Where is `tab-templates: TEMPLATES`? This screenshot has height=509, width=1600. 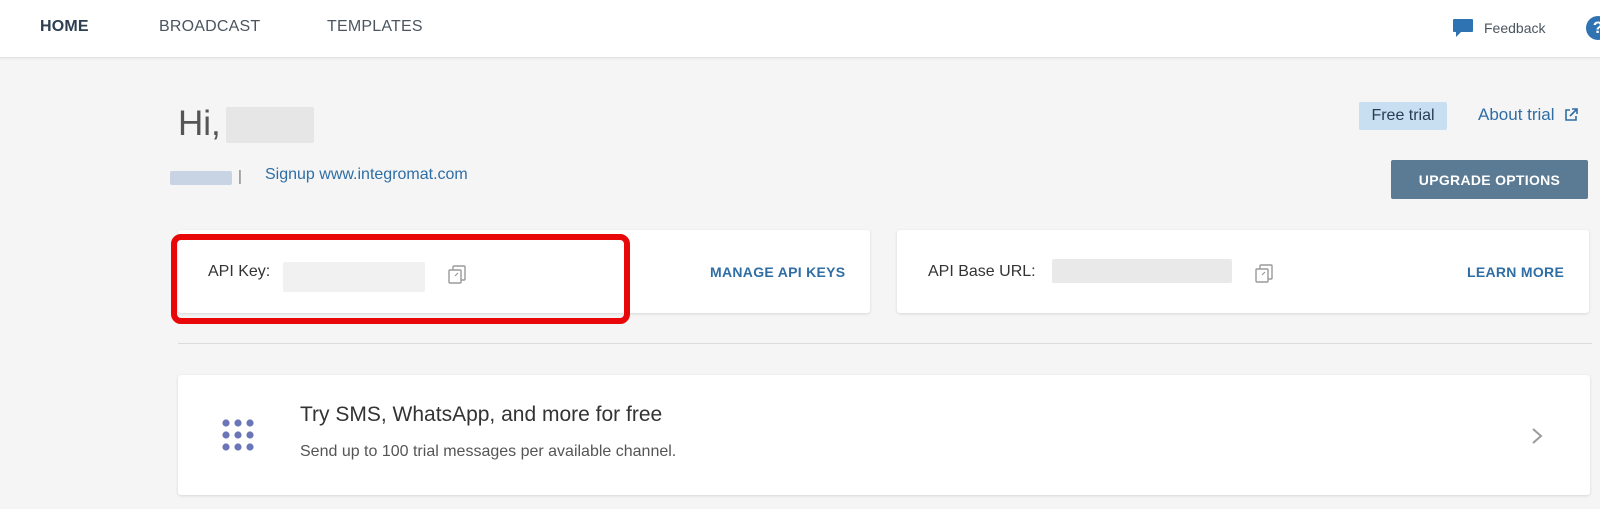 tab-templates: TEMPLATES is located at coordinates (375, 27).